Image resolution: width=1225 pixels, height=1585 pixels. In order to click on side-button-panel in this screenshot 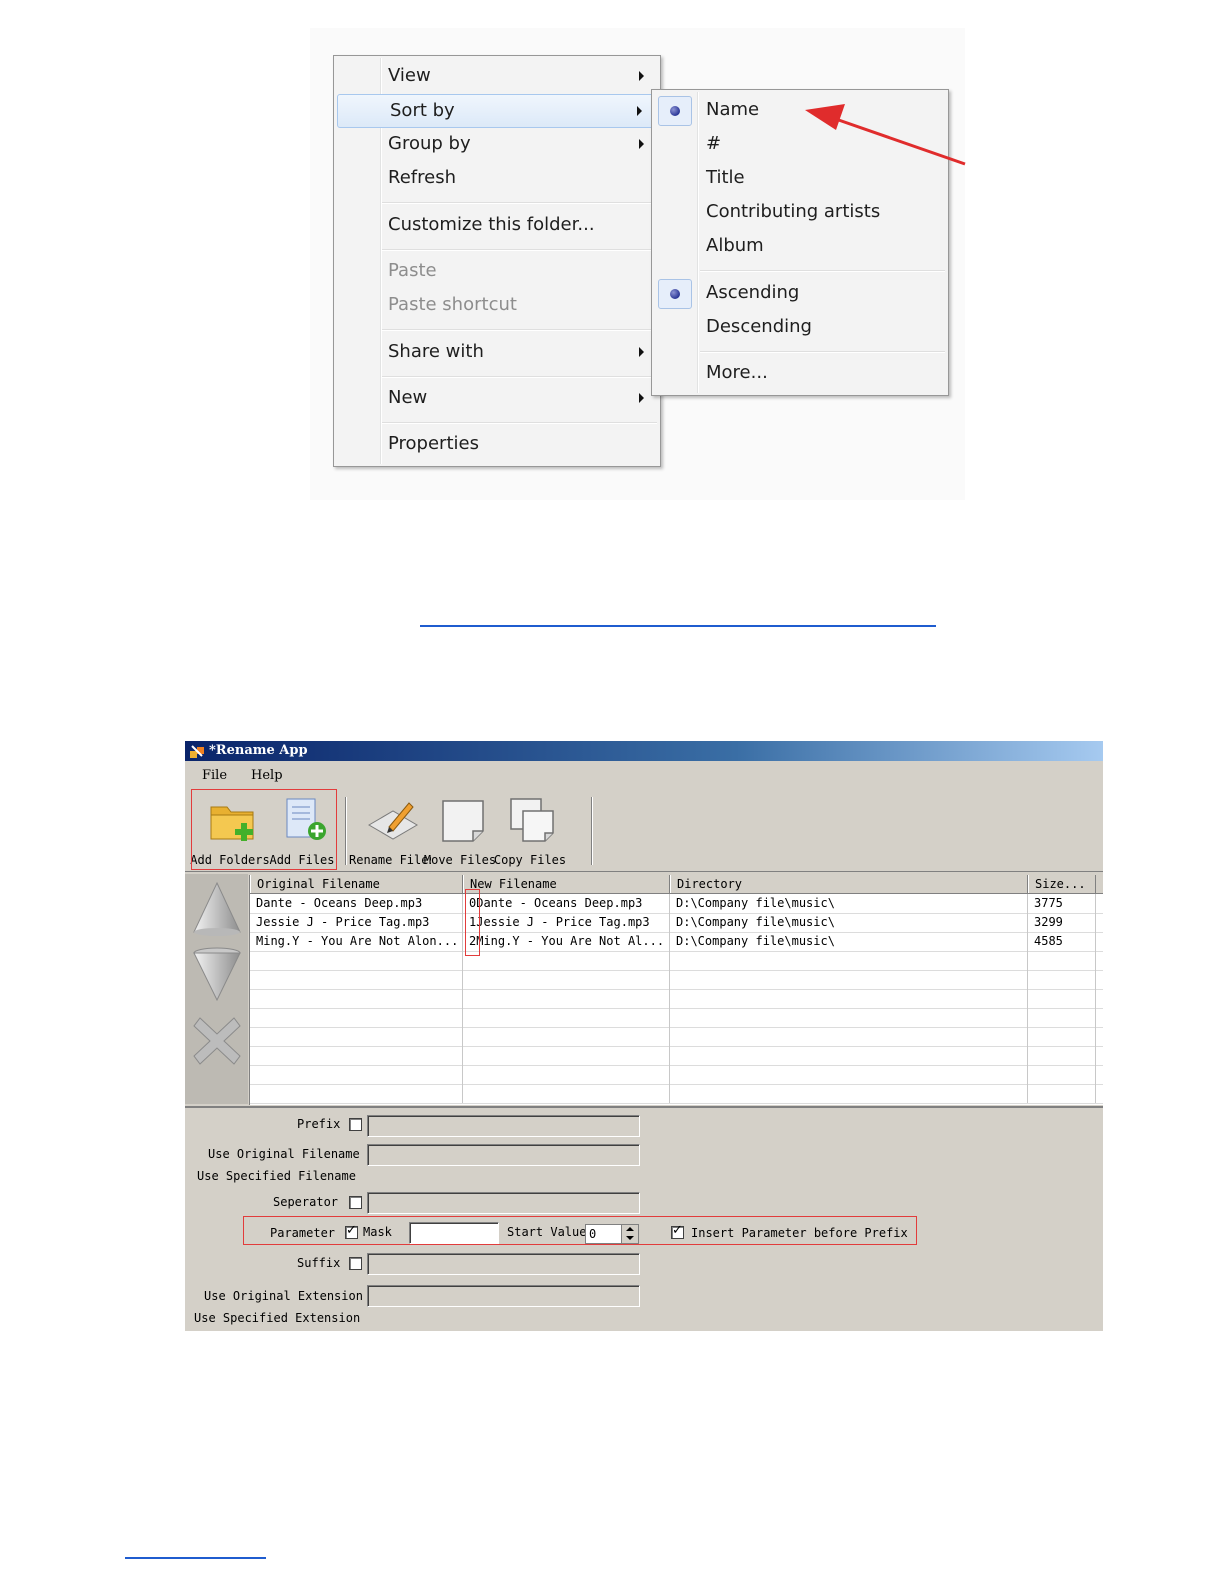, I will do `click(216, 989)`.